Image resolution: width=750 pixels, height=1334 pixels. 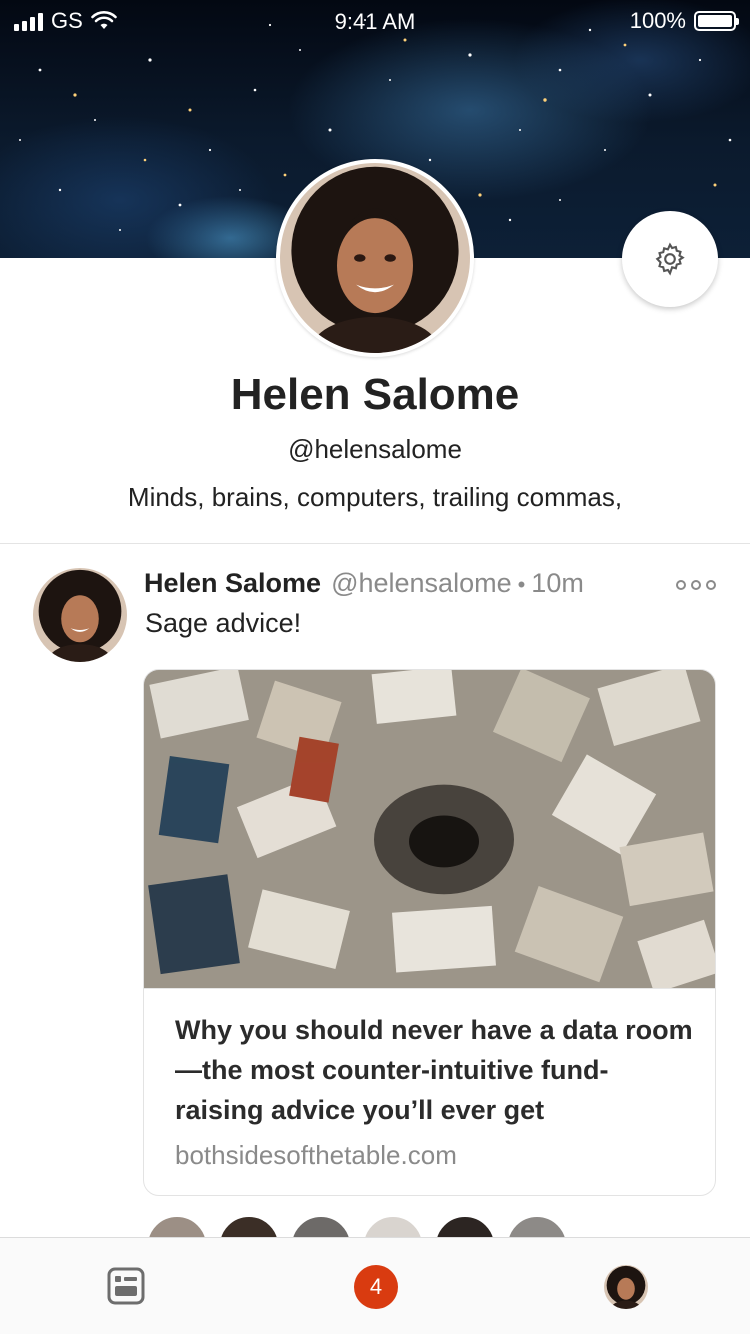 I want to click on gear-icon, so click(x=670, y=259).